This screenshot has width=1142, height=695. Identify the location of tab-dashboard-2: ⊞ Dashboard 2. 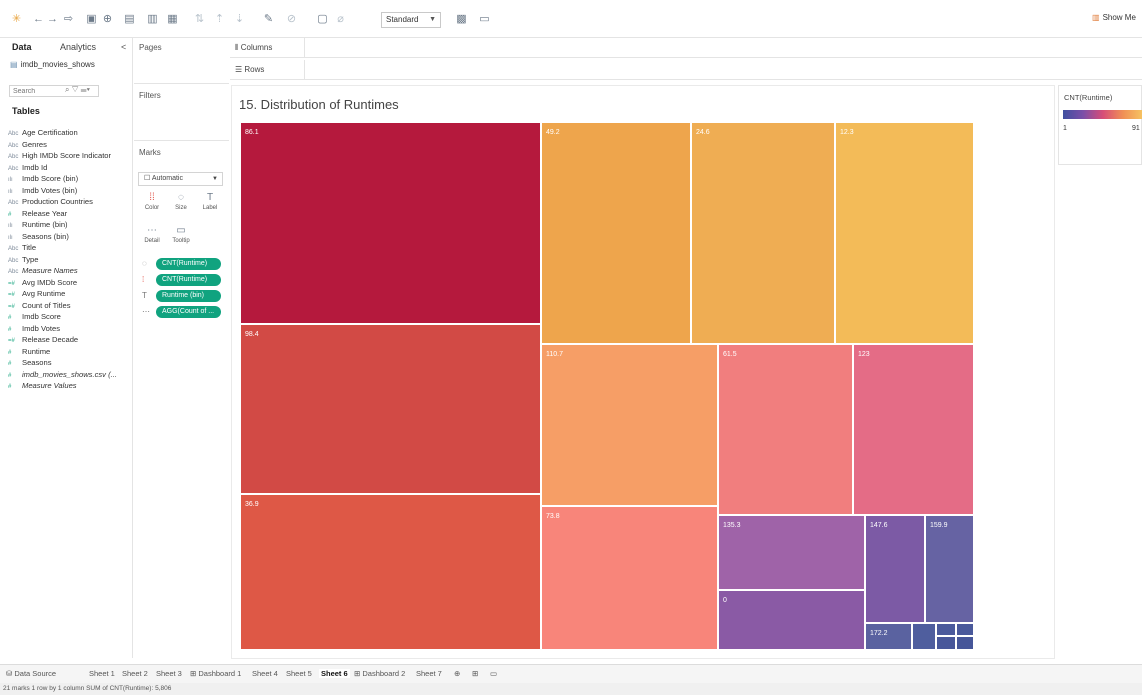
(379, 673).